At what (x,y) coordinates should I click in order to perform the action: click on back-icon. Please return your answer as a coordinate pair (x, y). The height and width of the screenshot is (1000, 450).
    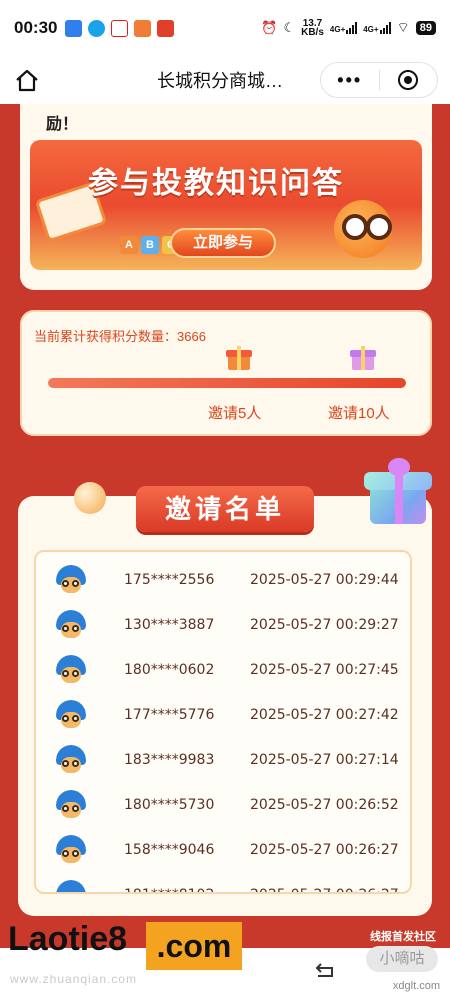
    Looking at the image, I should click on (325, 970).